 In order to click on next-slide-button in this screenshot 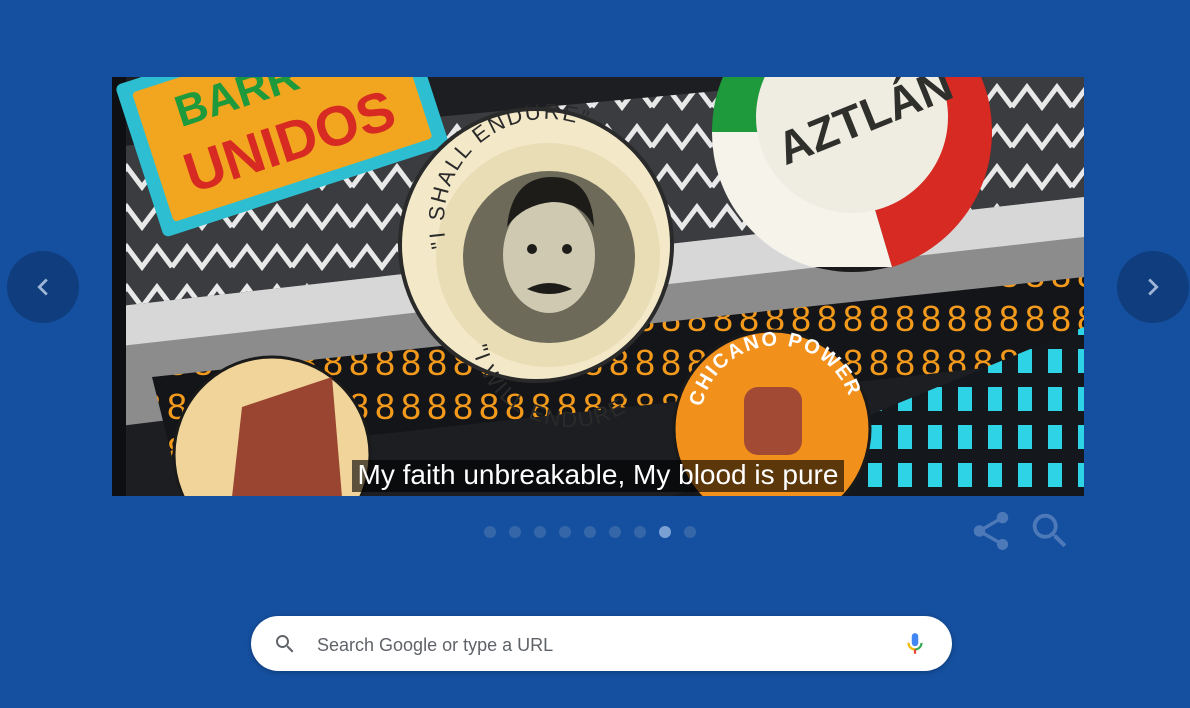, I will do `click(1153, 287)`.